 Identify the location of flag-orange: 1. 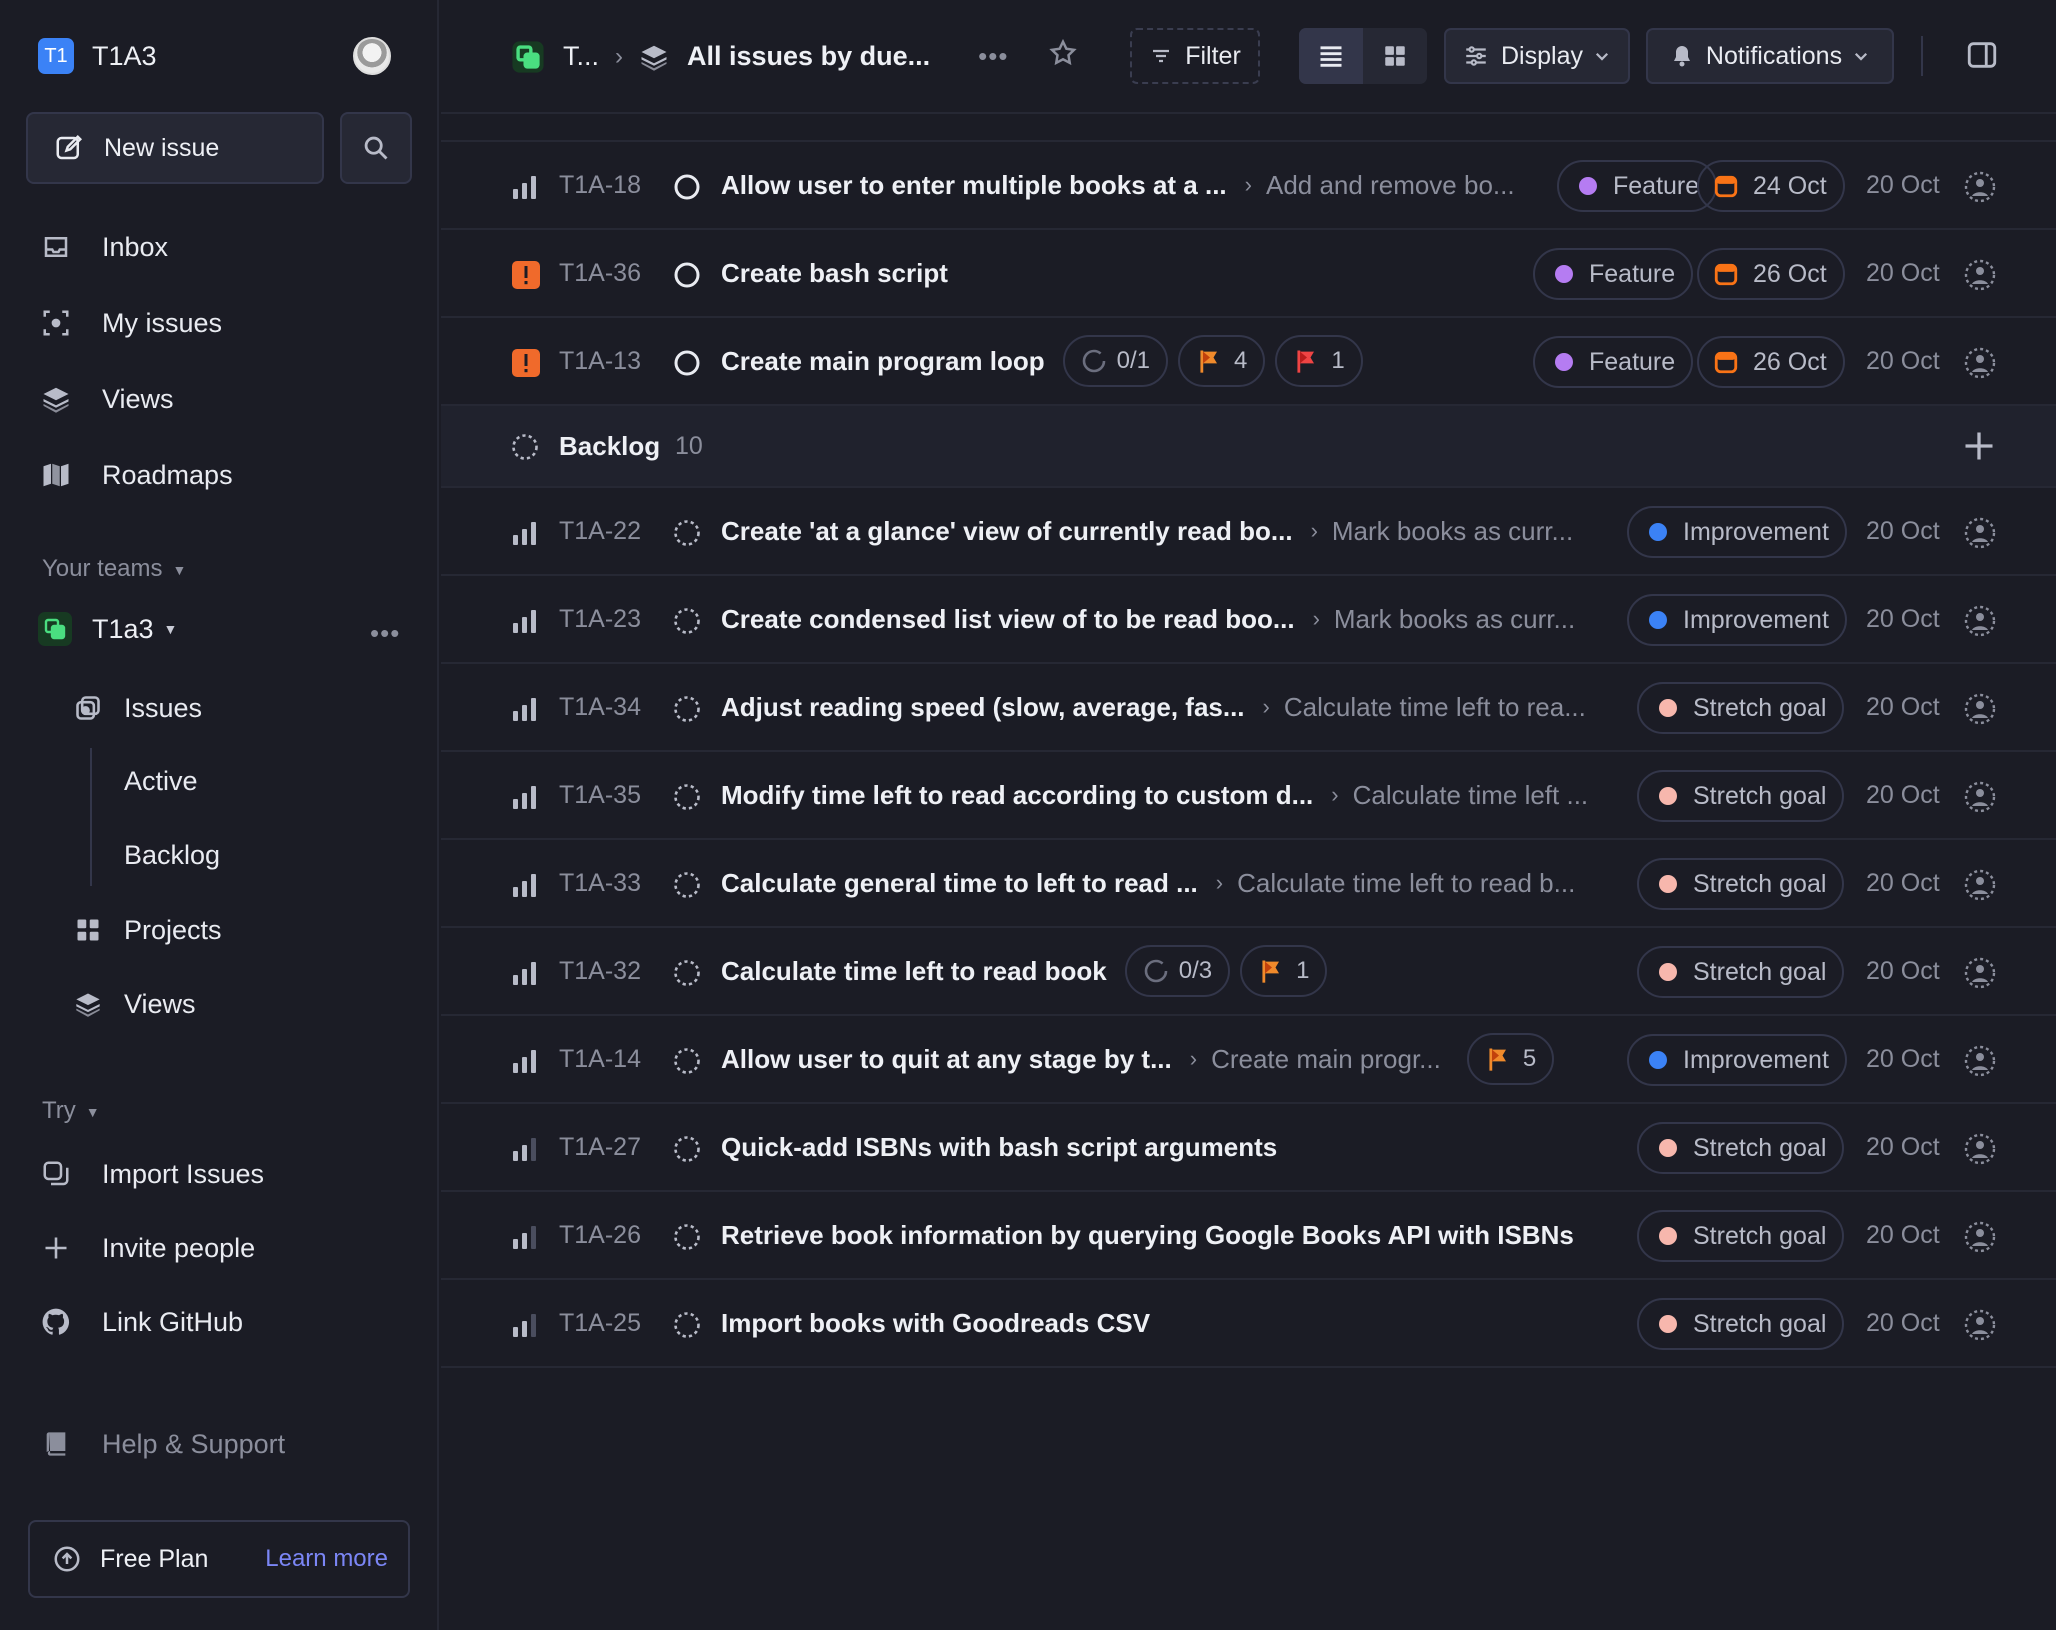
(1284, 971).